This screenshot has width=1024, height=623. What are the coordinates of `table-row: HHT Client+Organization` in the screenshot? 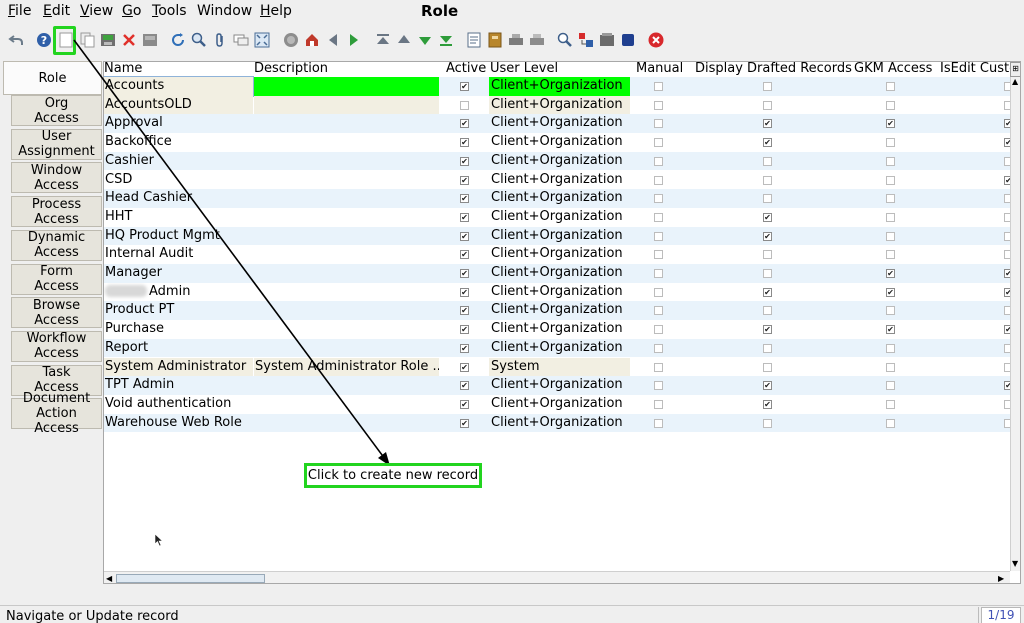 It's located at (558, 217).